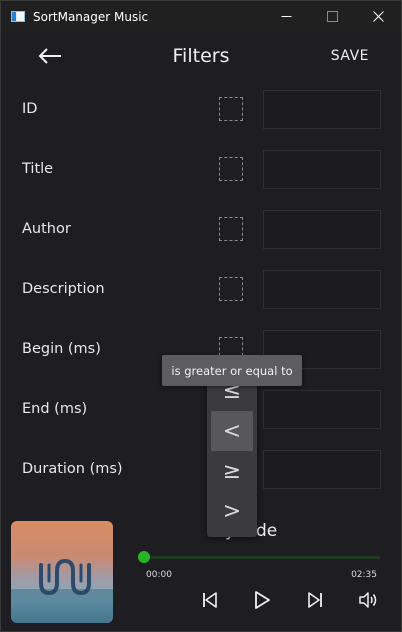 This screenshot has width=402, height=632. Describe the element at coordinates (201, 231) in the screenshot. I see `filter-row-author: Author` at that location.